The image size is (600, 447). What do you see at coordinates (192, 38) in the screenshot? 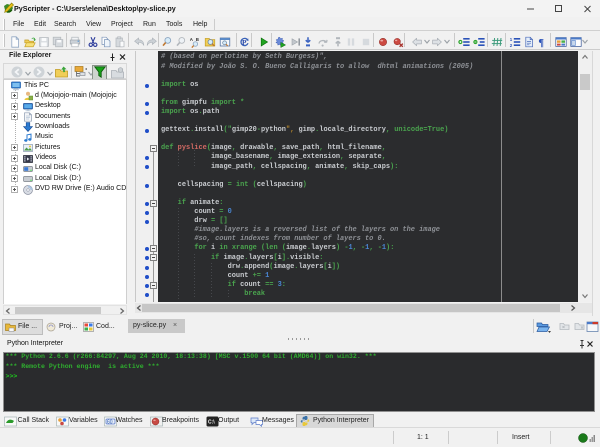
I see `svg-text: A` at bounding box center [192, 38].